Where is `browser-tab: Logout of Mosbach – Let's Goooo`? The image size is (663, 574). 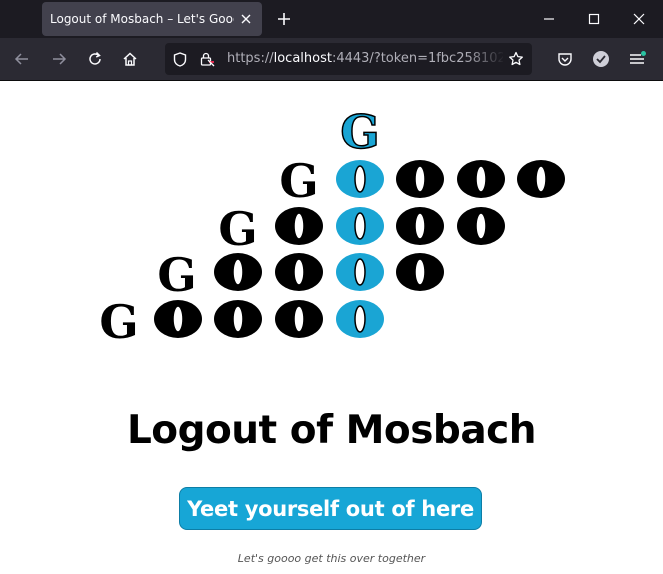
browser-tab: Logout of Mosbach – Let's Goooo is located at coordinates (152, 19).